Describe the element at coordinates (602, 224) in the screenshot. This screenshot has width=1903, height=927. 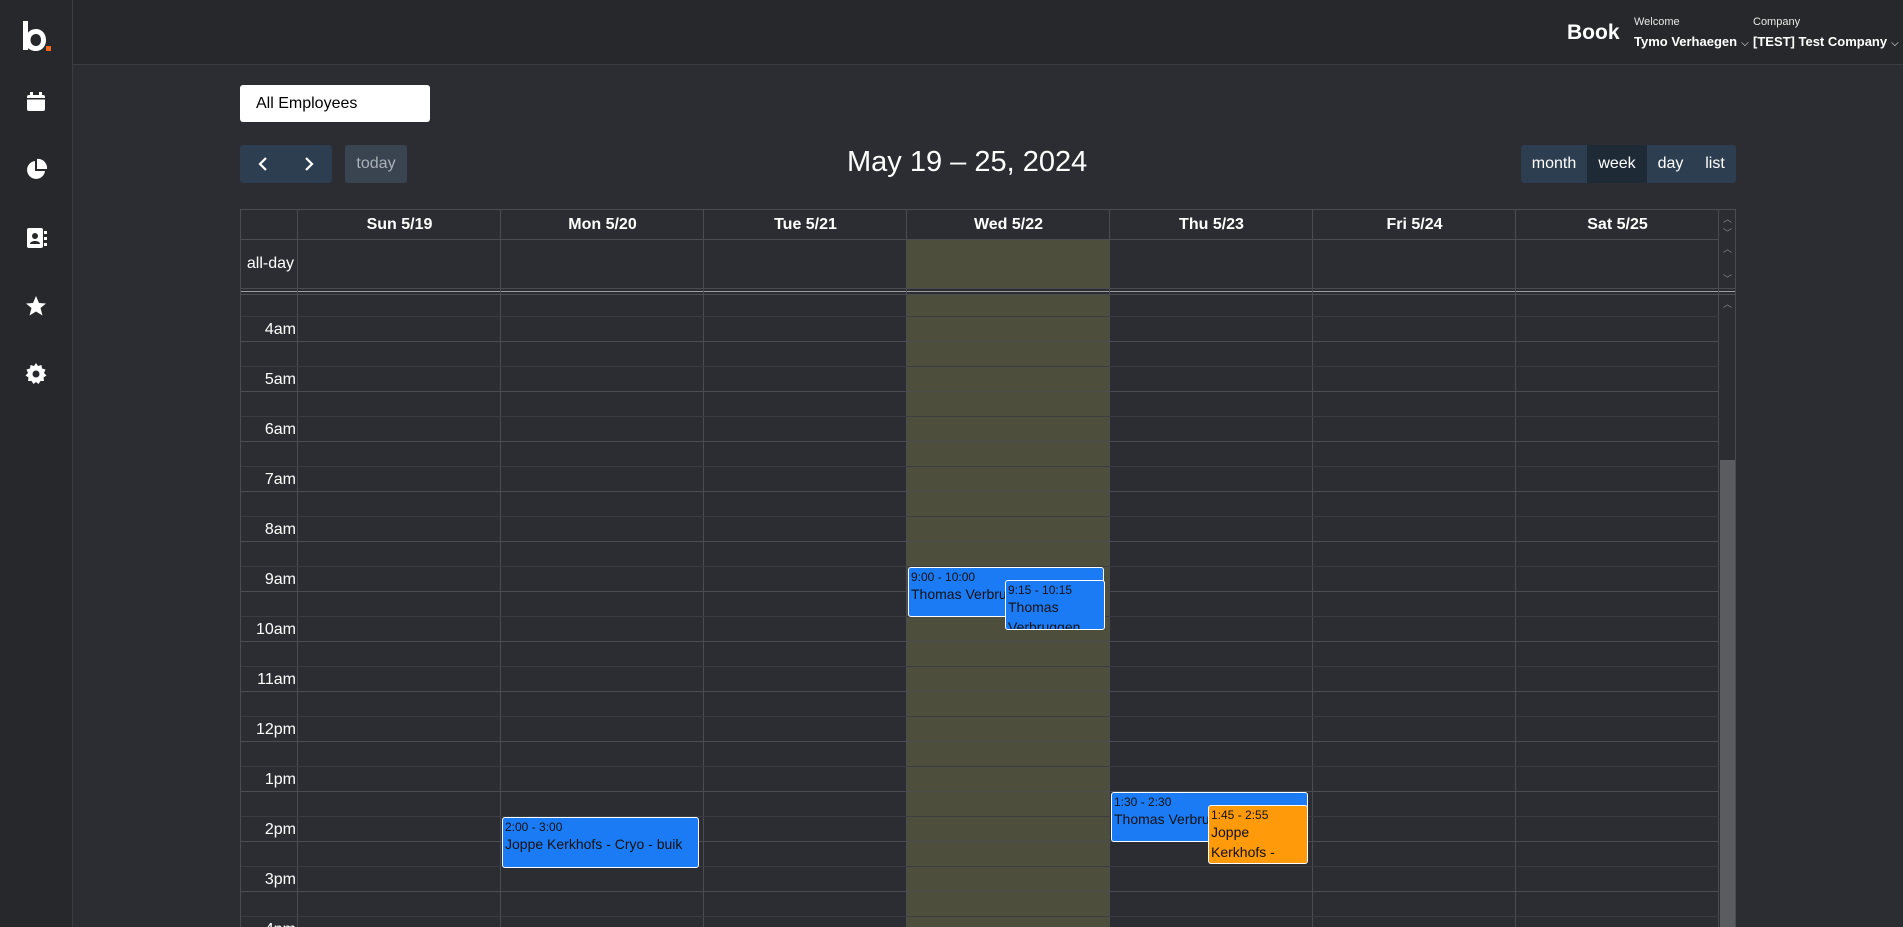
I see `day-header: Mon 5/20` at that location.